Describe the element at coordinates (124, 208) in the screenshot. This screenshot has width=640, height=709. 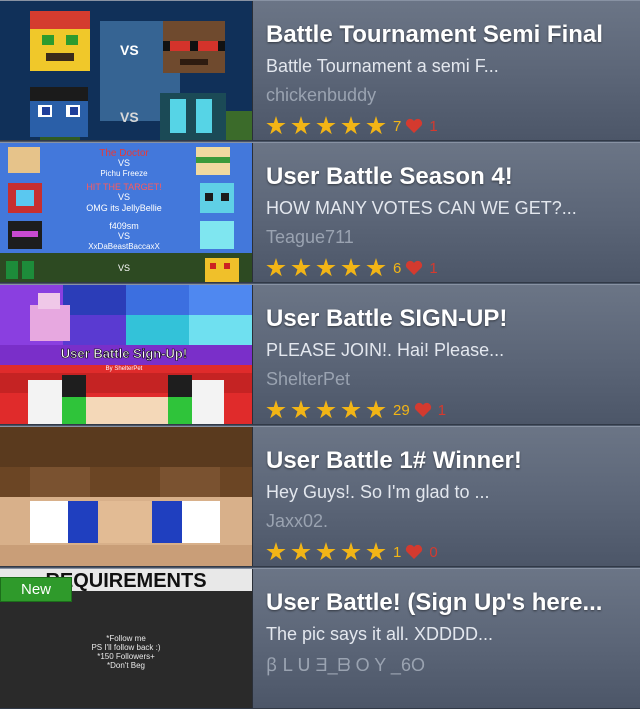
I see `thumb-text: OMG its JellyBellie` at that location.